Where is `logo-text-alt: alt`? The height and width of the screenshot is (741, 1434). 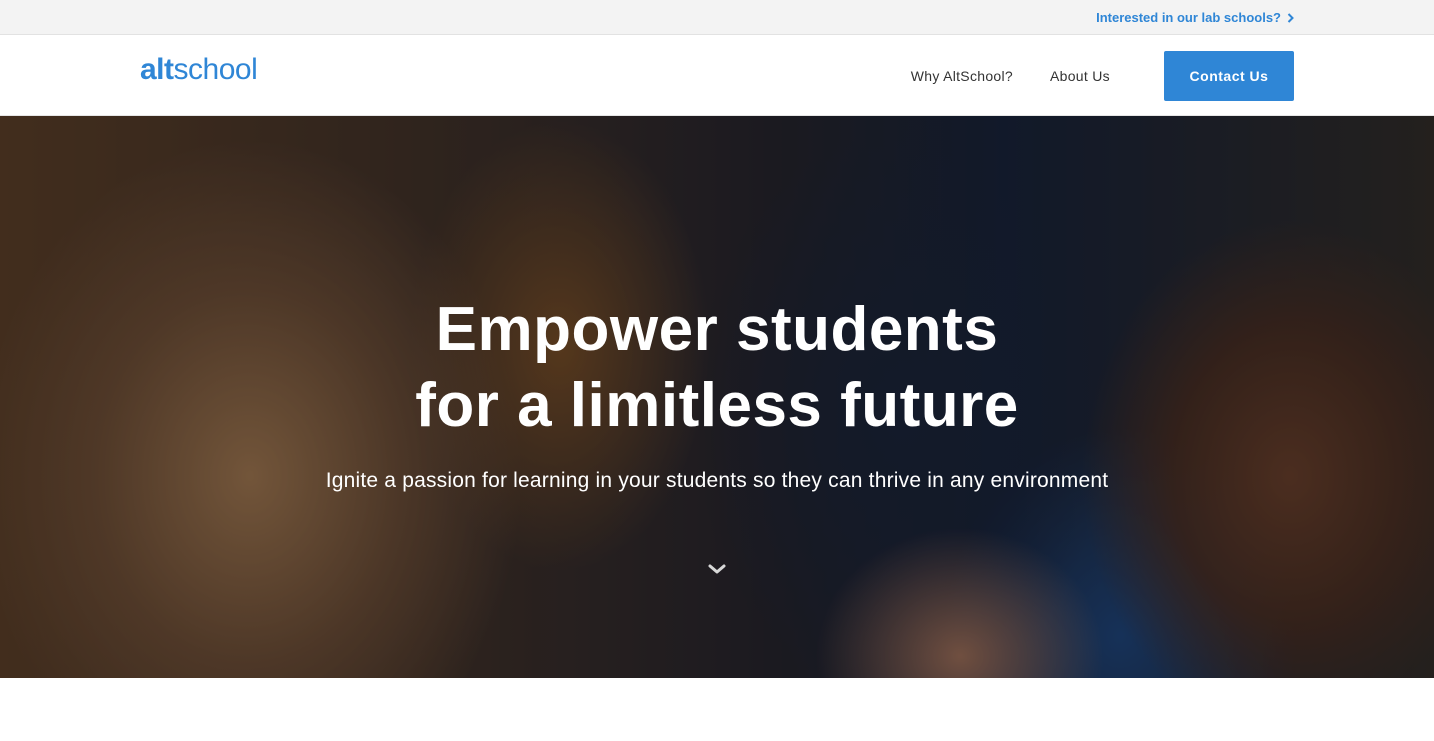
logo-text-alt: alt is located at coordinates (157, 69).